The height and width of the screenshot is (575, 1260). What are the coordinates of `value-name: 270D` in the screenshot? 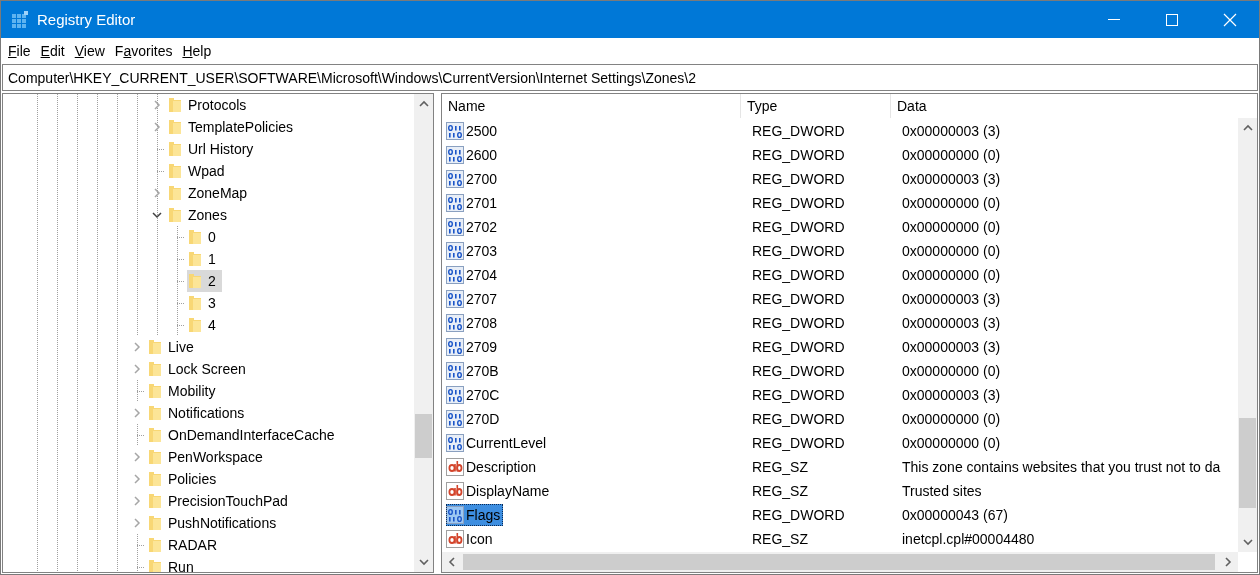 It's located at (474, 419).